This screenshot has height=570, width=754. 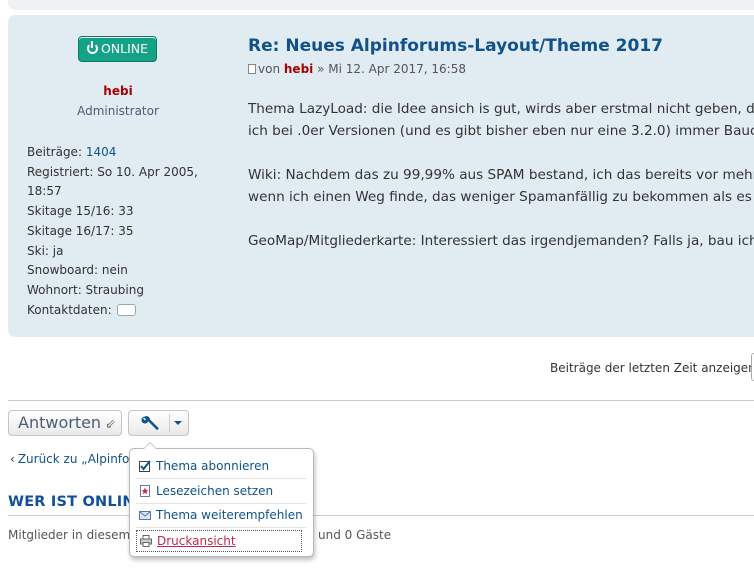 I want to click on dropdown-item-label: Druckansicht, so click(x=196, y=541).